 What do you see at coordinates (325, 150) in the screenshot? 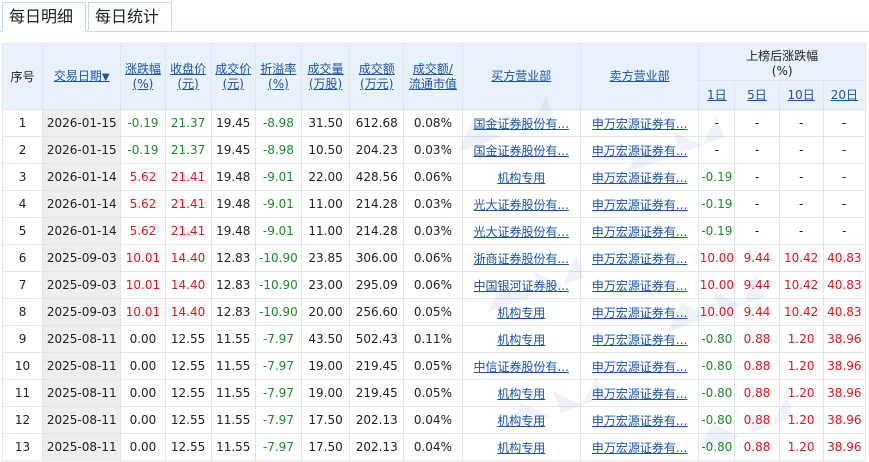
I see `cell-volume: 10.50` at bounding box center [325, 150].